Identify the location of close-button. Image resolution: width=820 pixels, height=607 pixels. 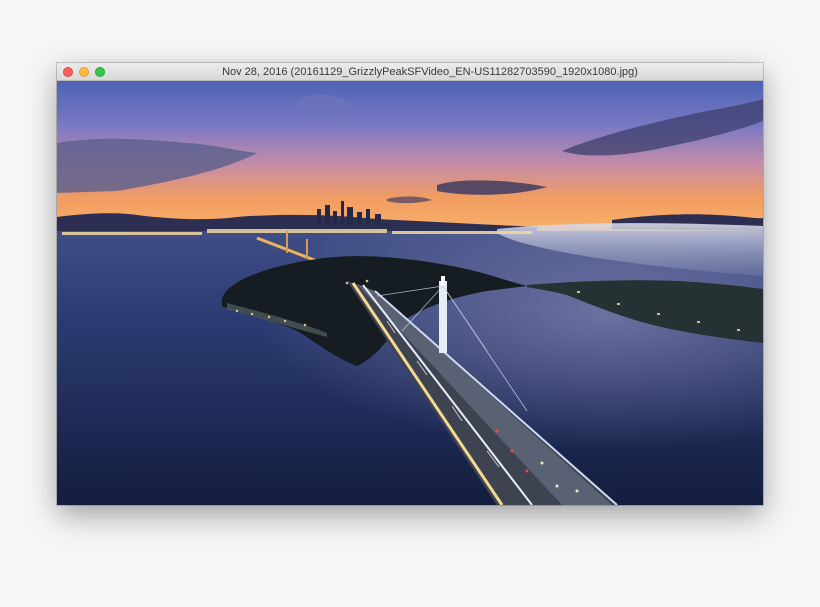
(68, 72).